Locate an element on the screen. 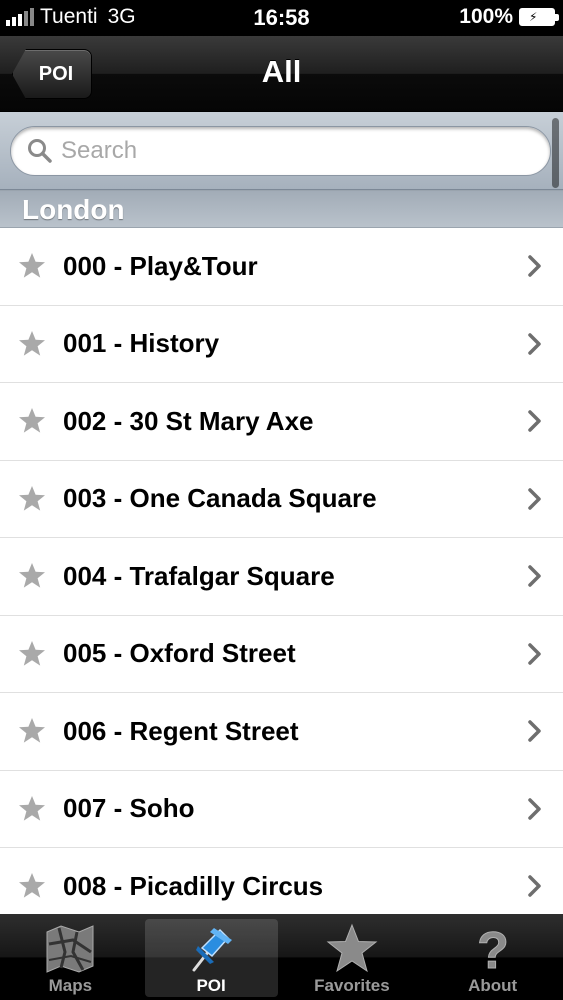 This screenshot has height=1000, width=563. tab-label: POI is located at coordinates (211, 985).